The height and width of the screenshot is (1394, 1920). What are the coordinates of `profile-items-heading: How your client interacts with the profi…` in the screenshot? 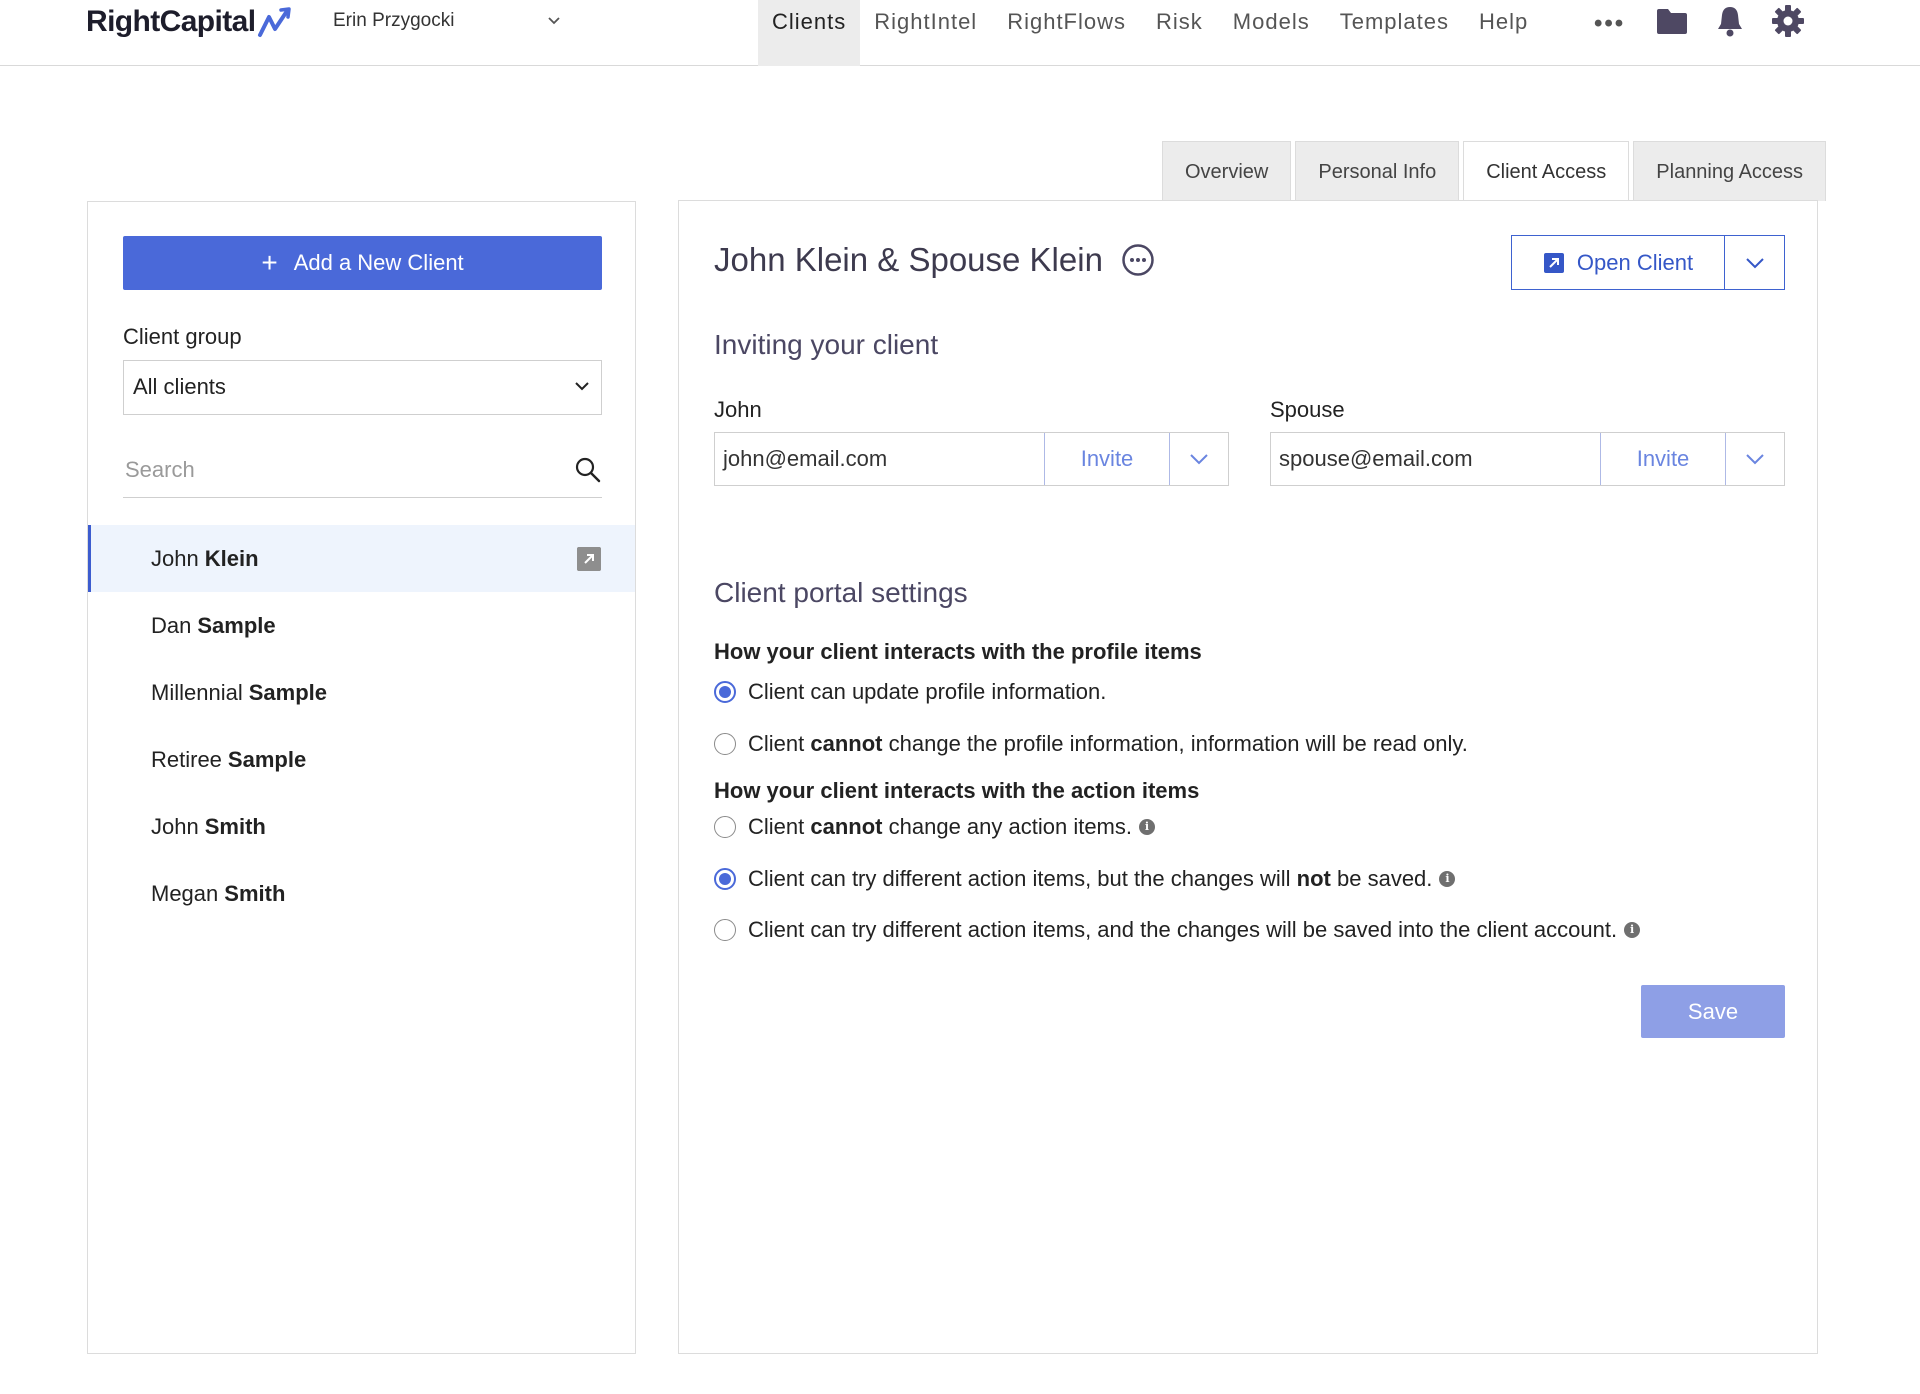 It's located at (958, 651).